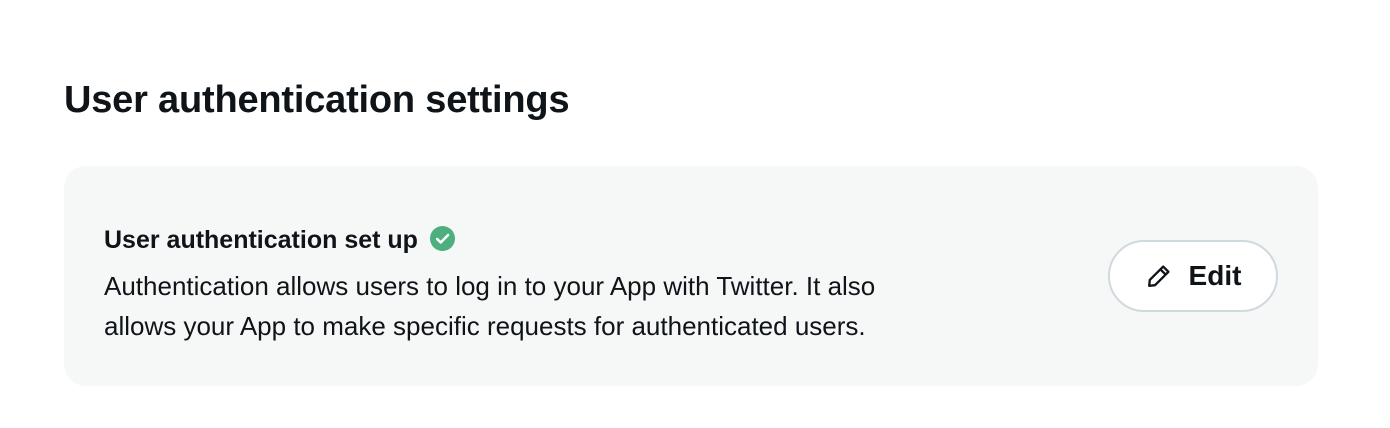  I want to click on card-heading: User authentication set up, so click(584, 240).